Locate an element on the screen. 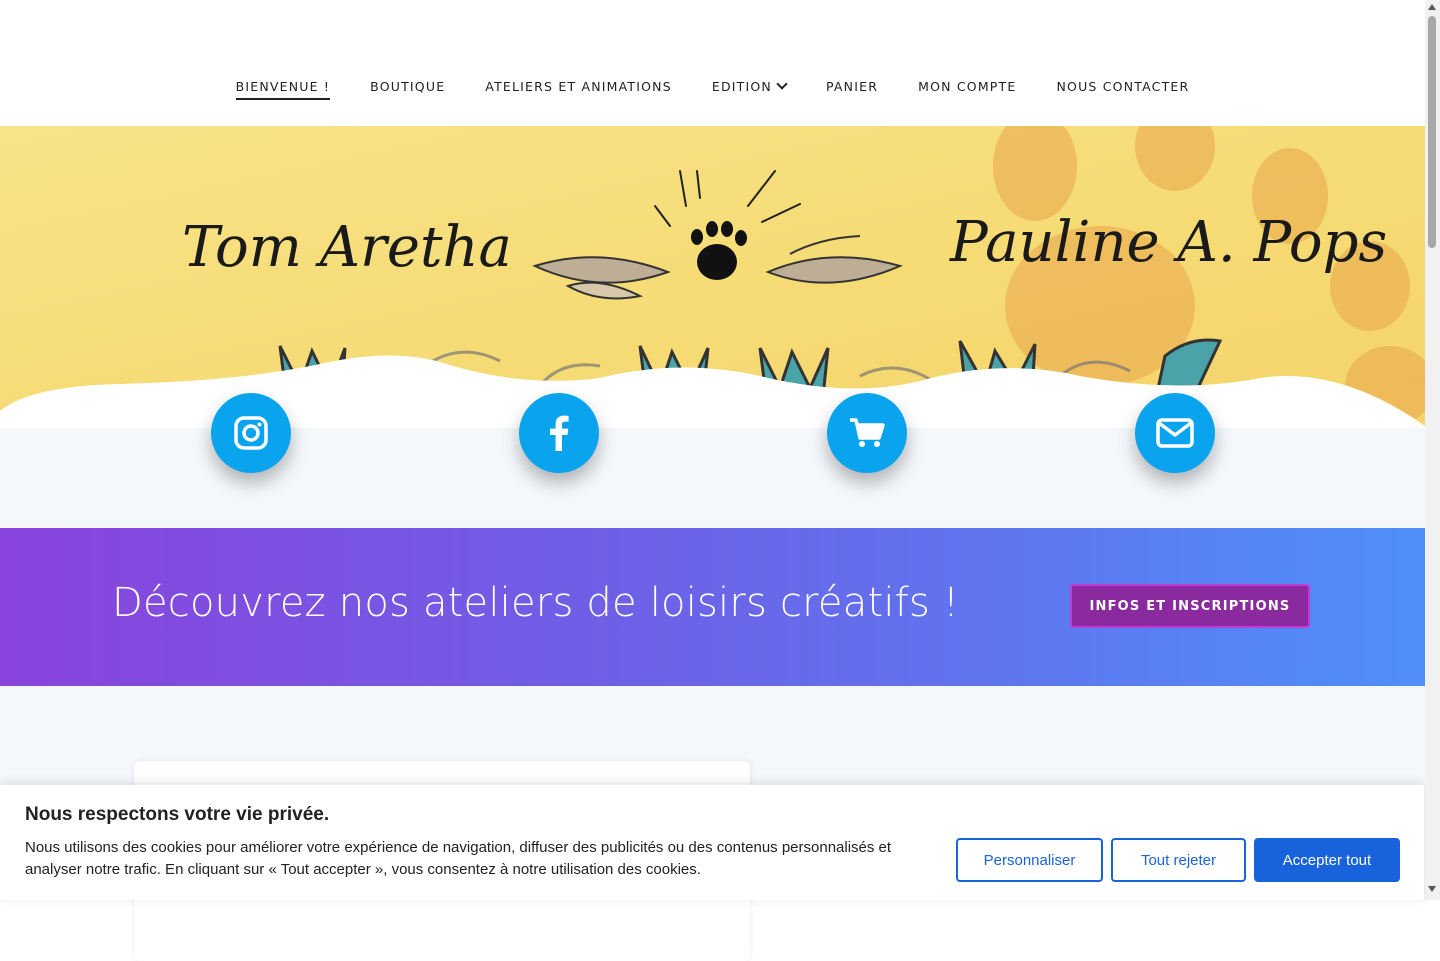  nav-item-edition: EDITION is located at coordinates (749, 88).